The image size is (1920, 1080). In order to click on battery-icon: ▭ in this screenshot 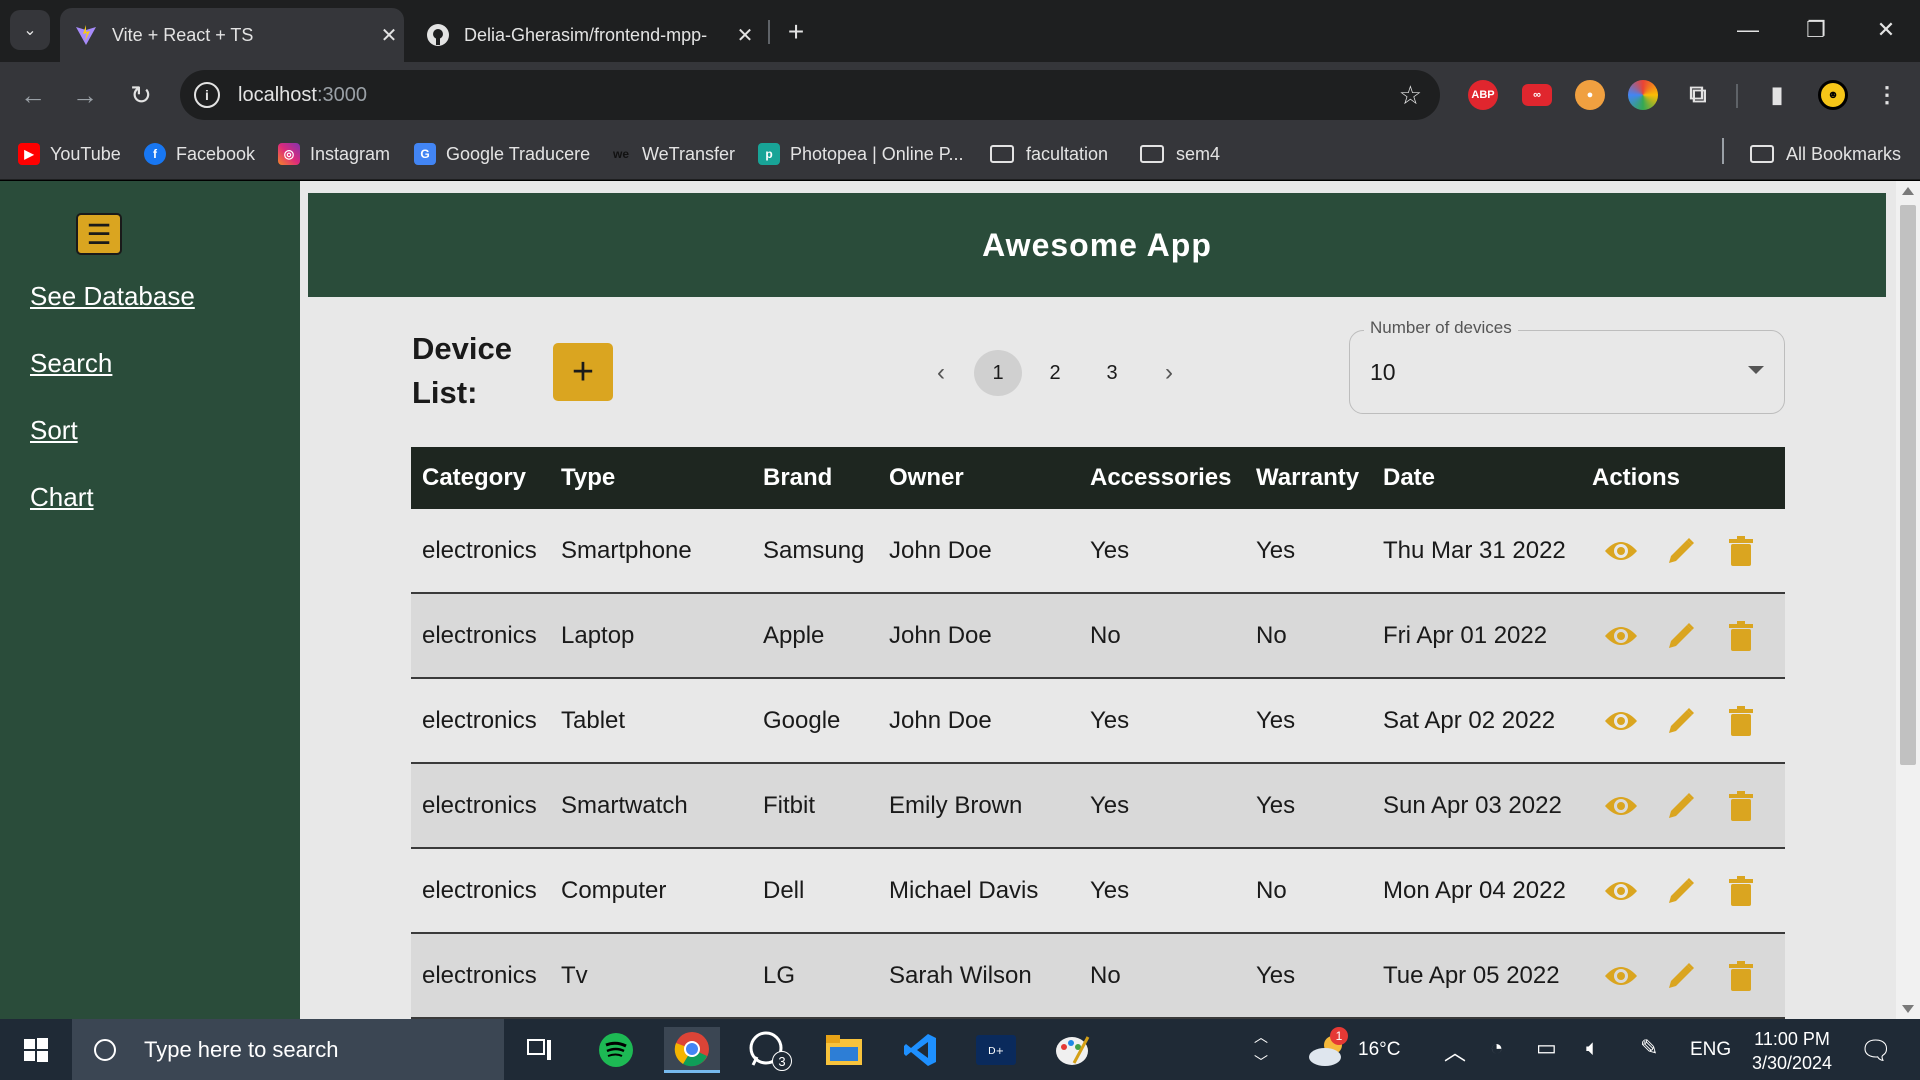, I will do `click(1546, 1048)`.